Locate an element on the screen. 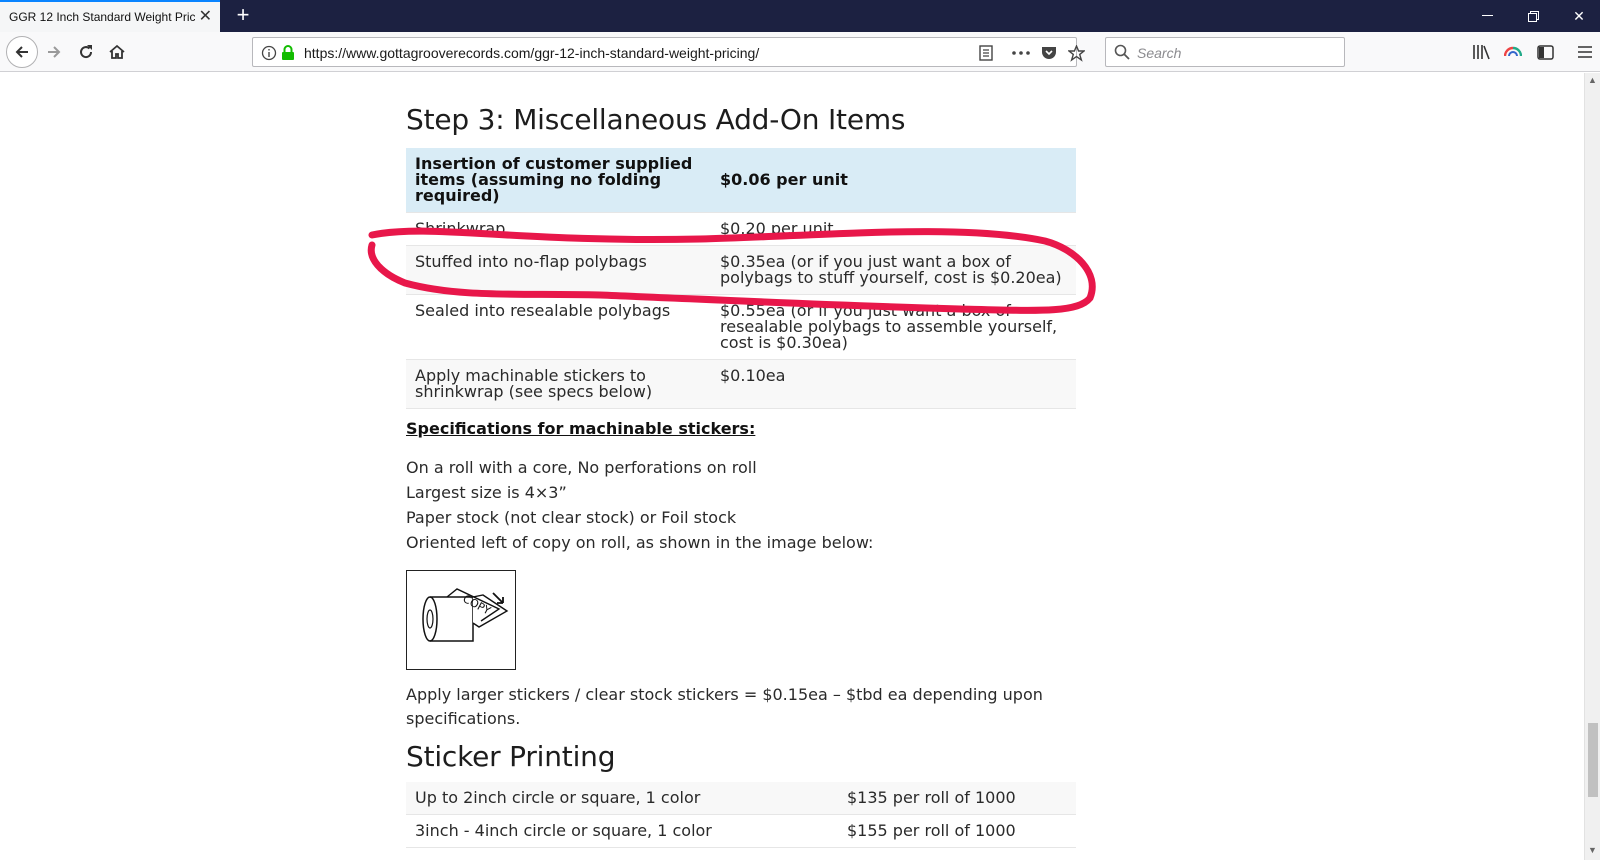  page-actions-icon is located at coordinates (1021, 53).